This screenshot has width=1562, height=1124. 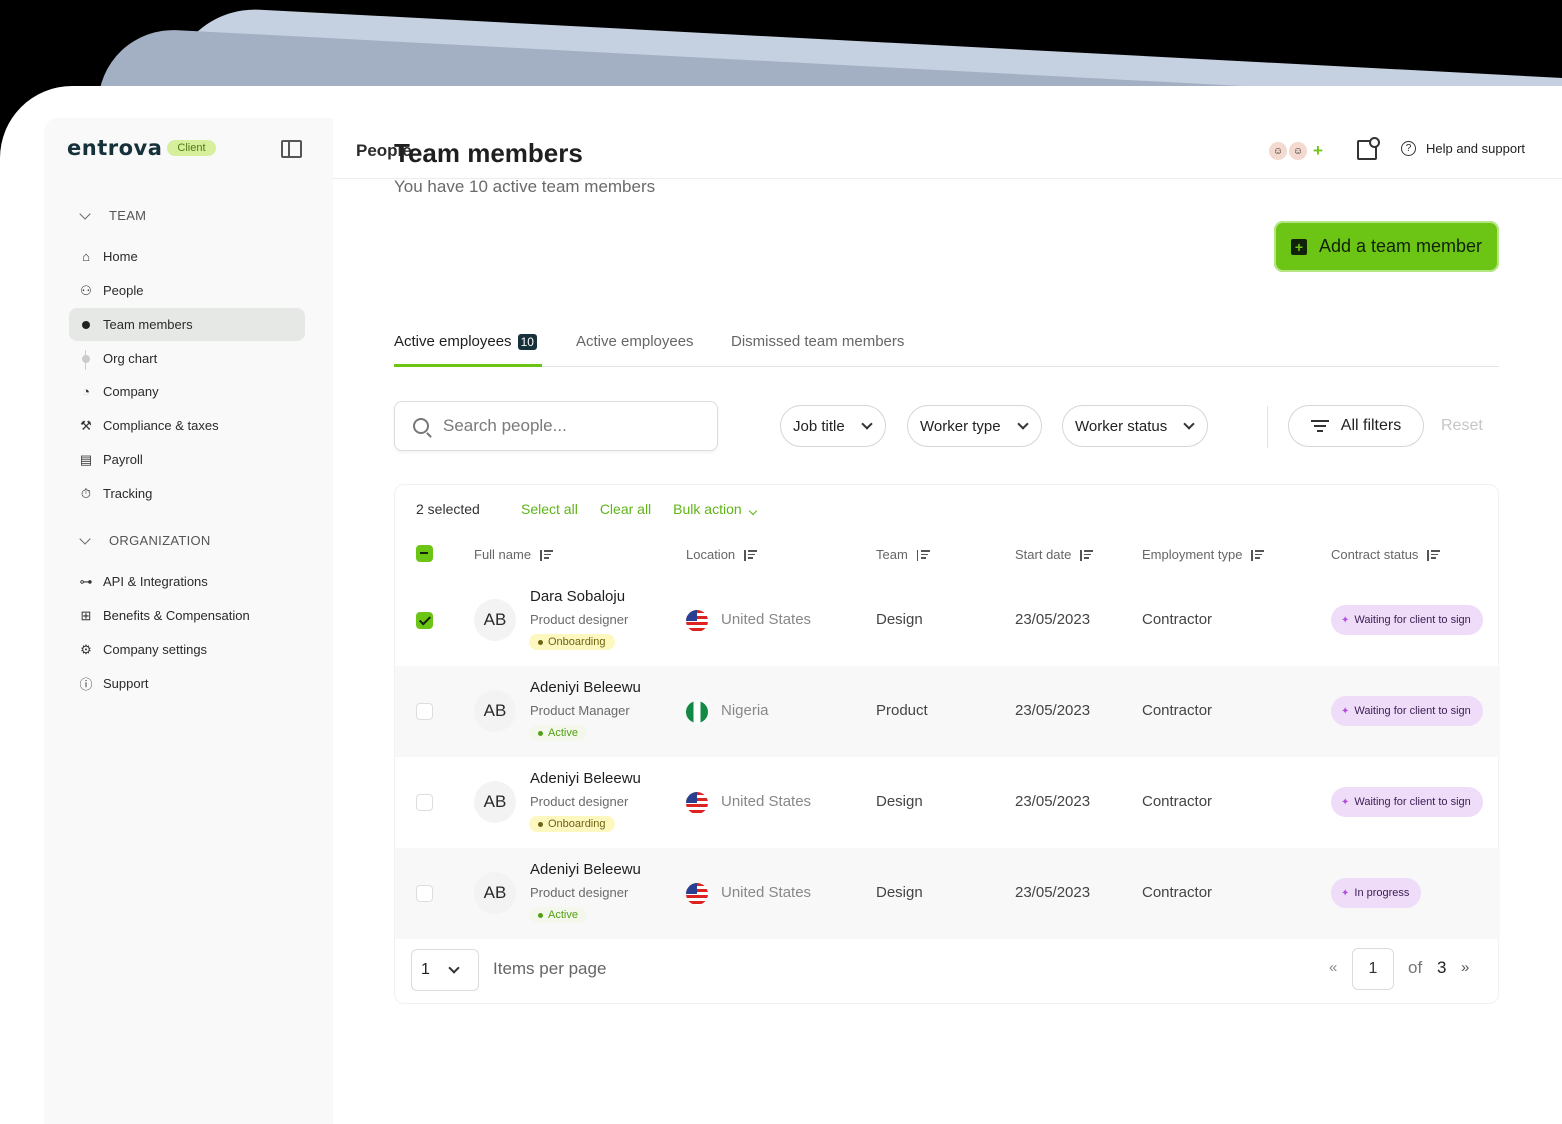 I want to click on button-label: Add a team member, so click(x=1400, y=246).